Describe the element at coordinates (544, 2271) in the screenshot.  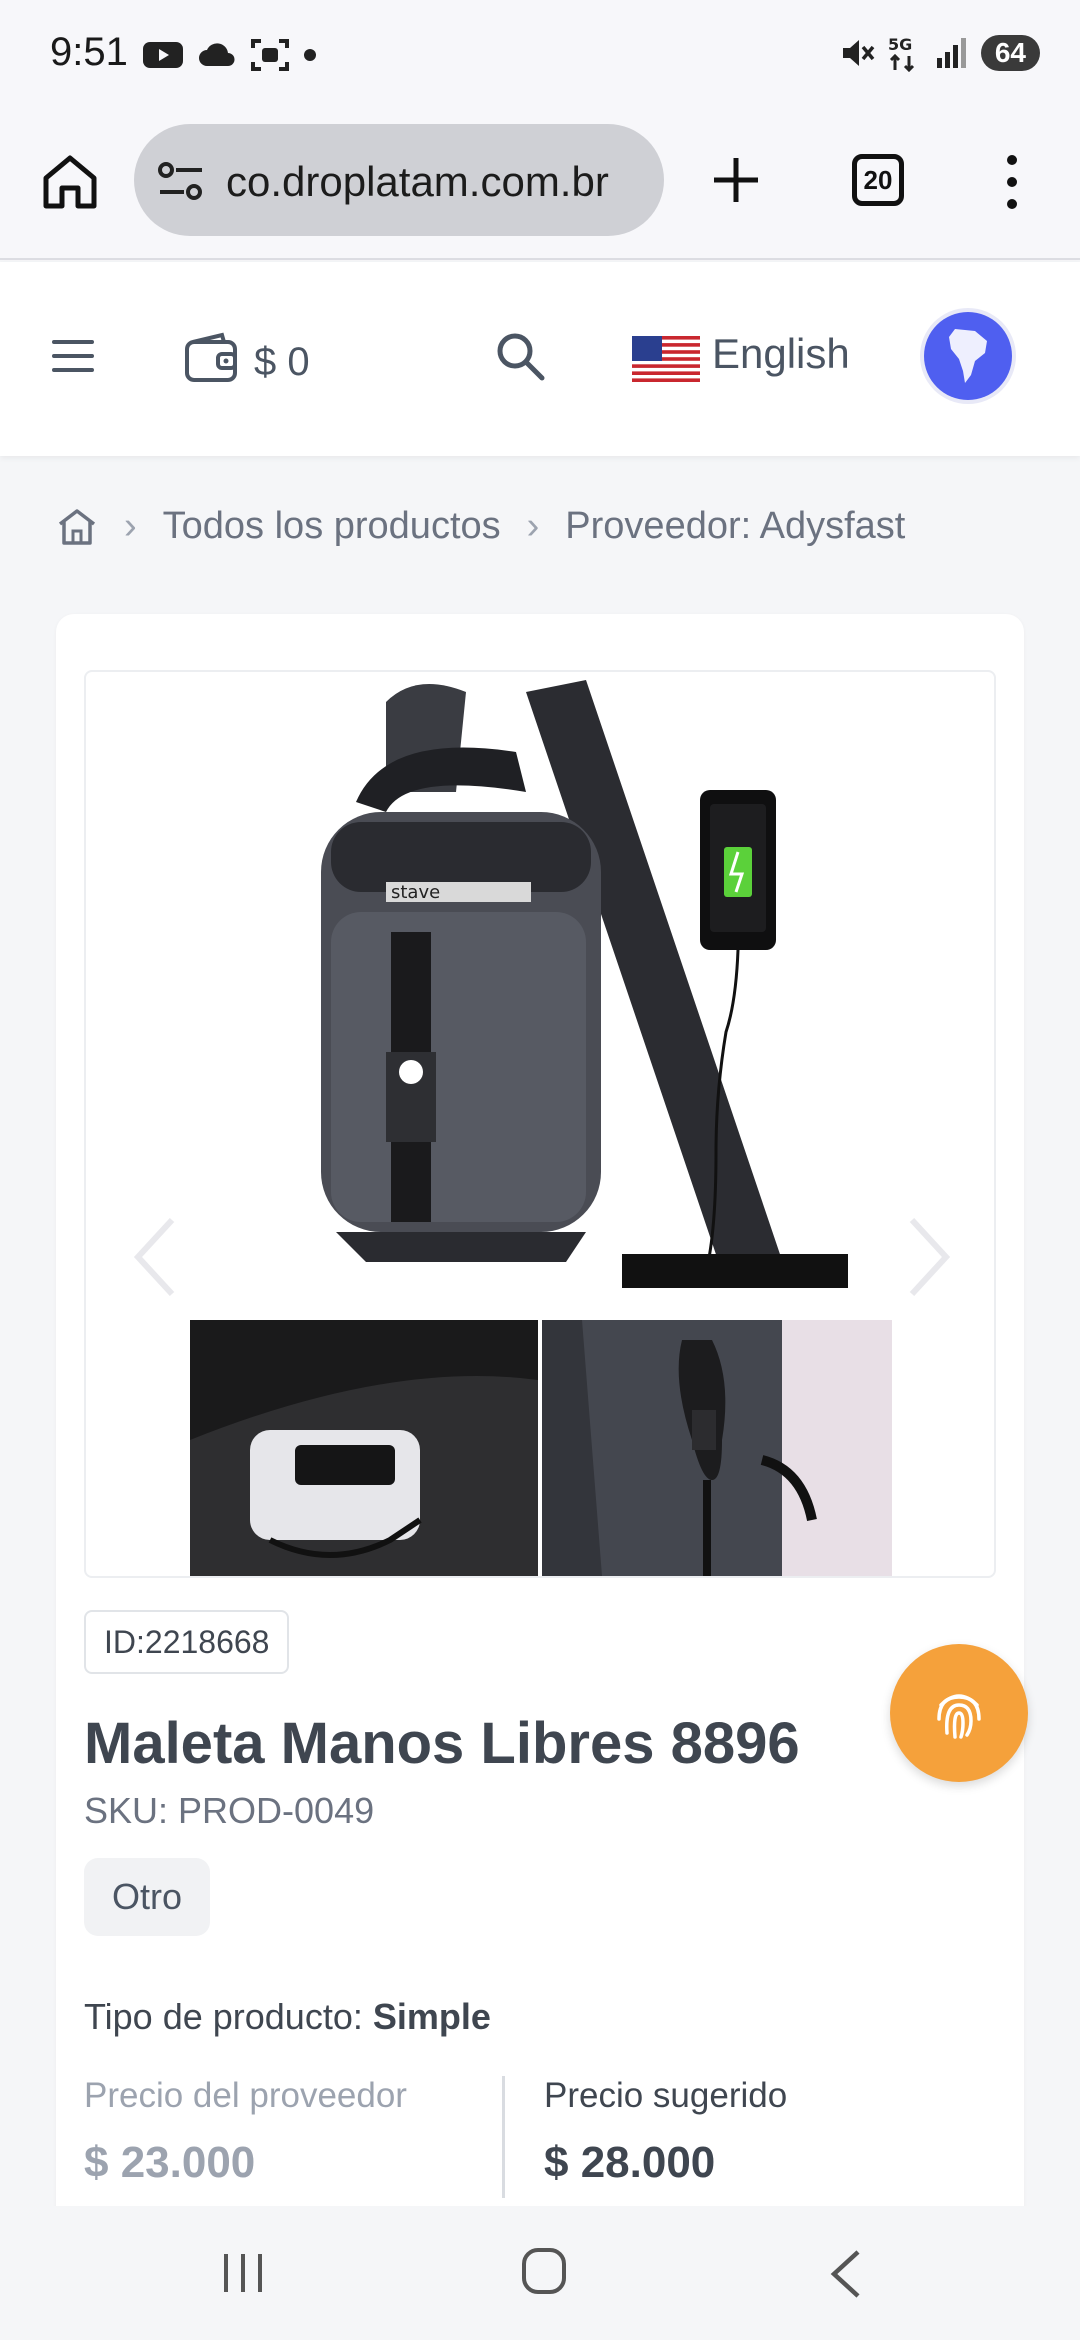
I see `home-button` at that location.